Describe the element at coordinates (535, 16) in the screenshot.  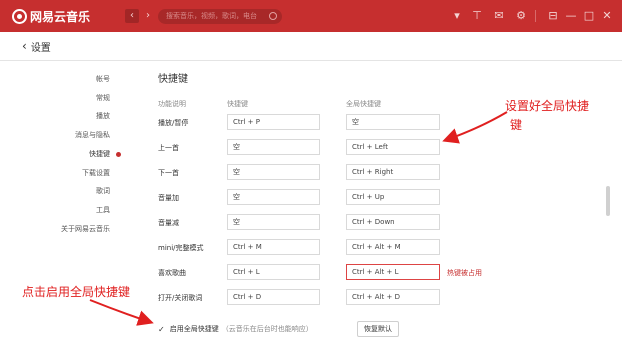
I see `titlebar-divider` at that location.